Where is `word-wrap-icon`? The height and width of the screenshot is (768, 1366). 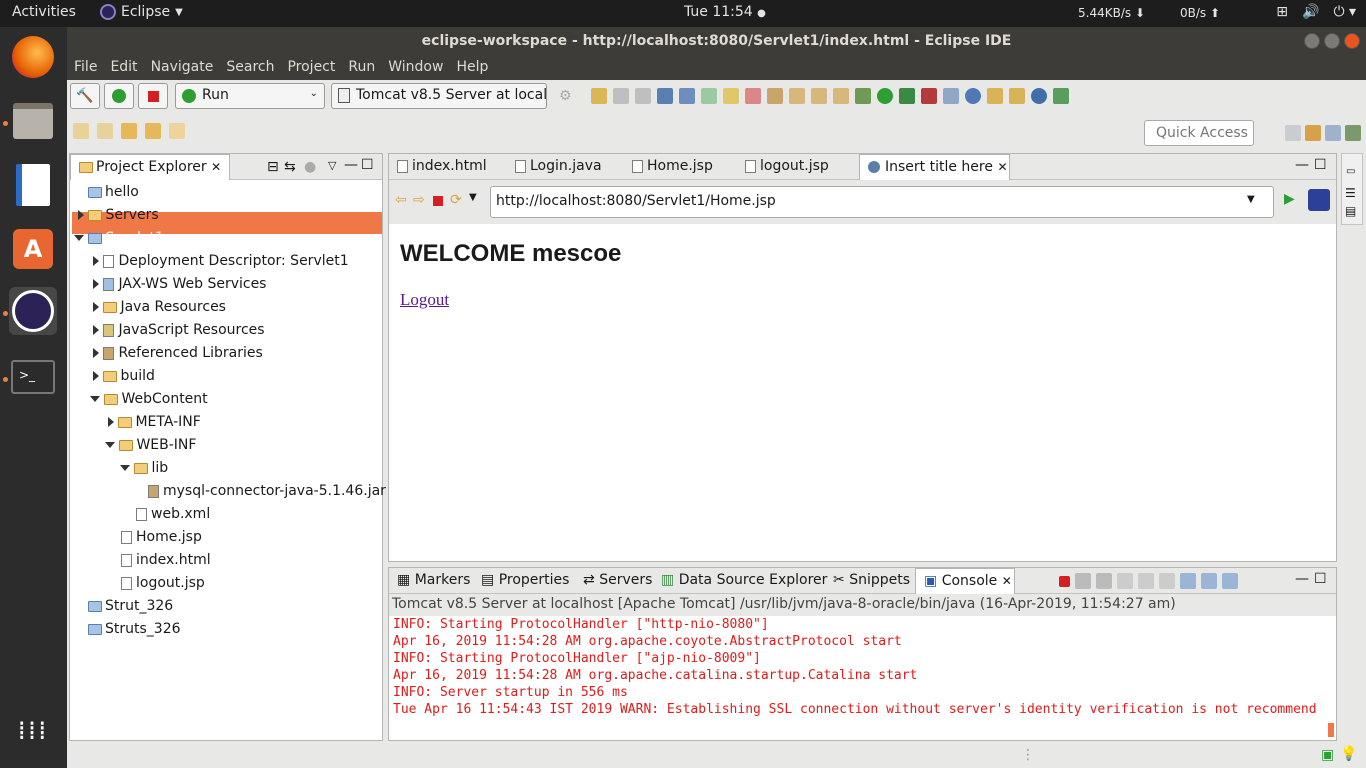 word-wrap-icon is located at coordinates (1167, 581).